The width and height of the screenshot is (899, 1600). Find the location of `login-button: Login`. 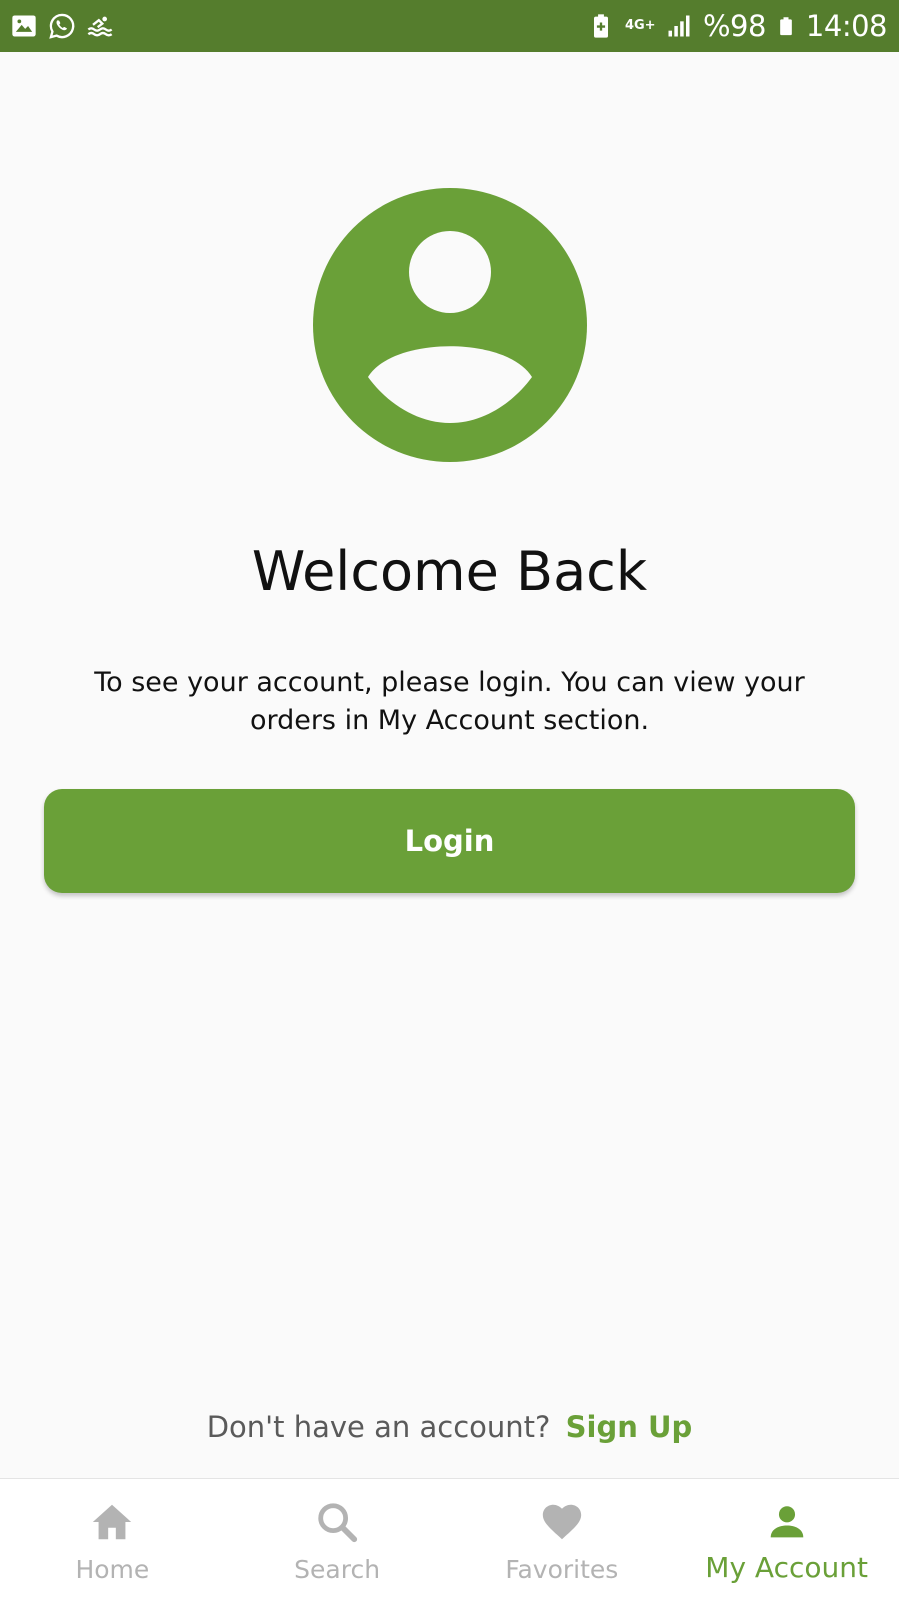

login-button: Login is located at coordinates (449, 841).